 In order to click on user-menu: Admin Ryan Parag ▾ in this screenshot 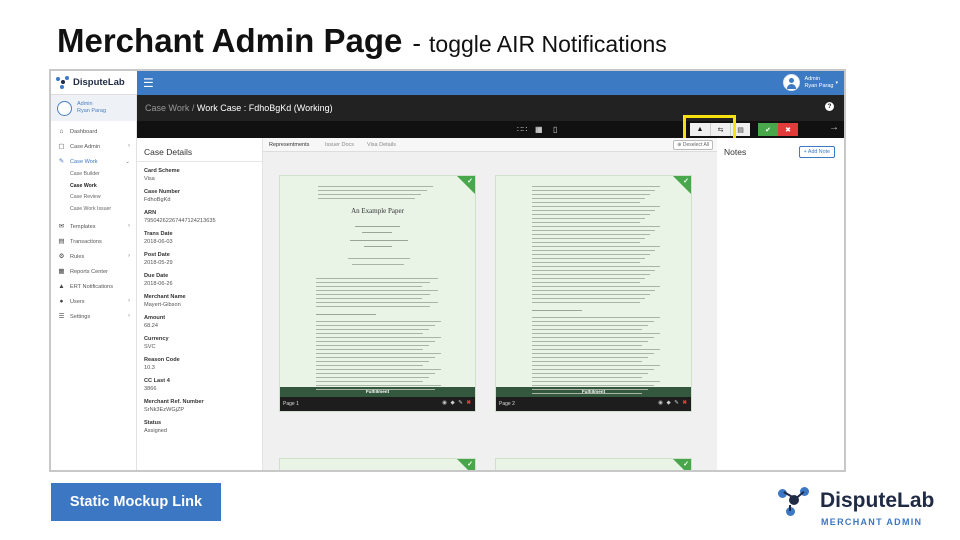, I will do `click(810, 82)`.